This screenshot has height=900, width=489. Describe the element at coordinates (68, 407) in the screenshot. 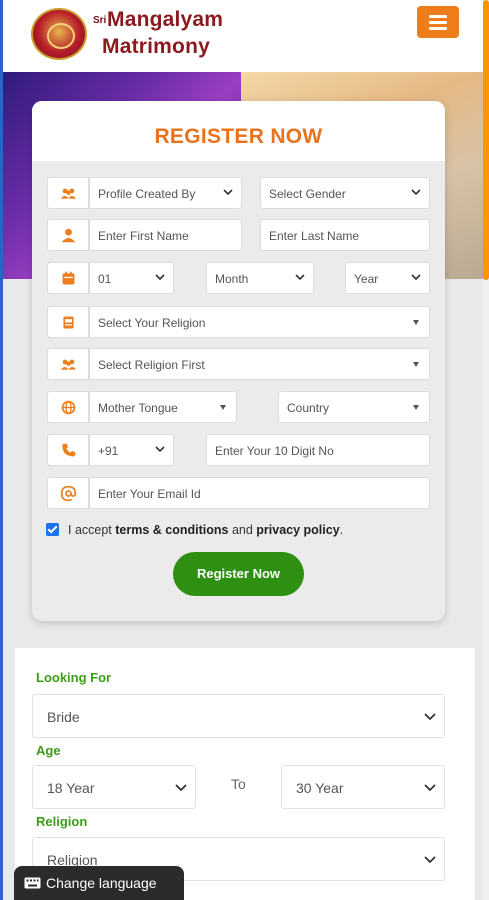

I see `globe-icon` at that location.